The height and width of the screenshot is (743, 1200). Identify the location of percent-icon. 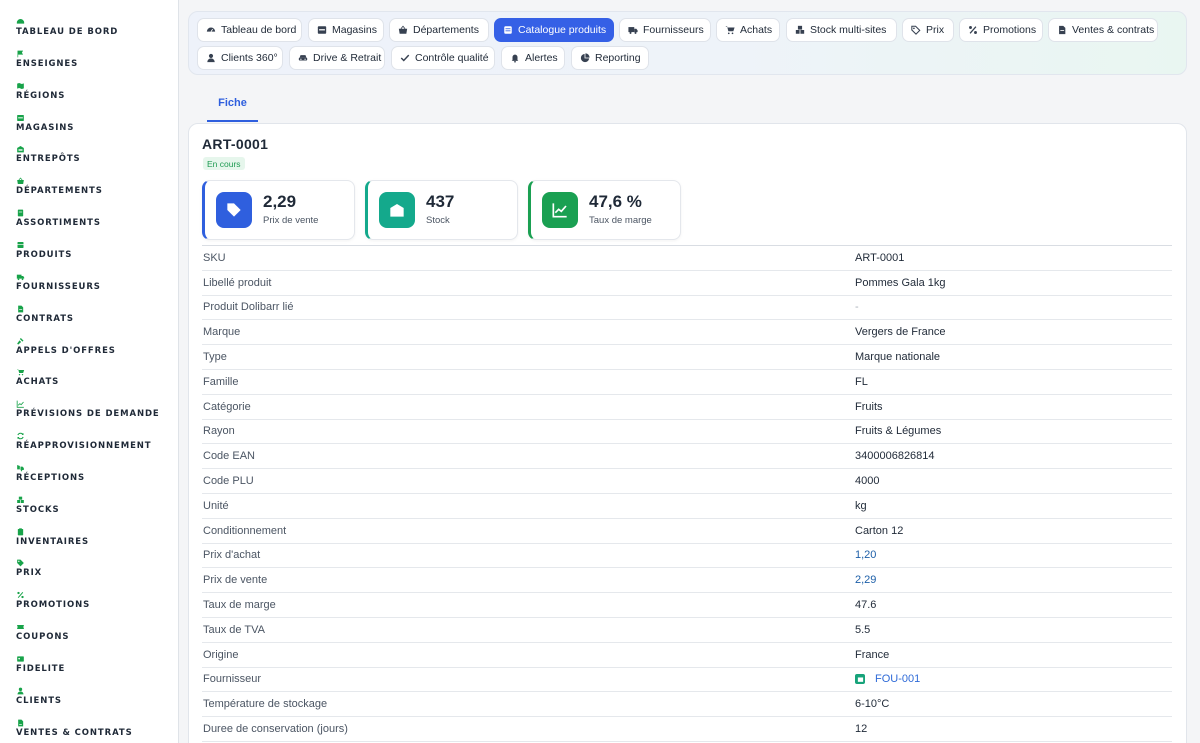
(20, 595).